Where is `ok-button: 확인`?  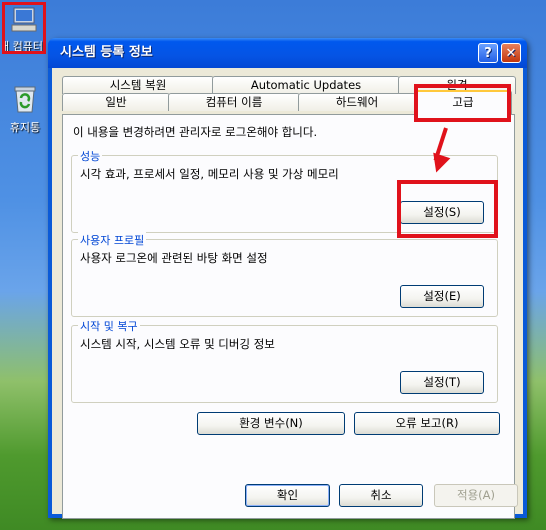
ok-button: 확인 is located at coordinates (287, 495).